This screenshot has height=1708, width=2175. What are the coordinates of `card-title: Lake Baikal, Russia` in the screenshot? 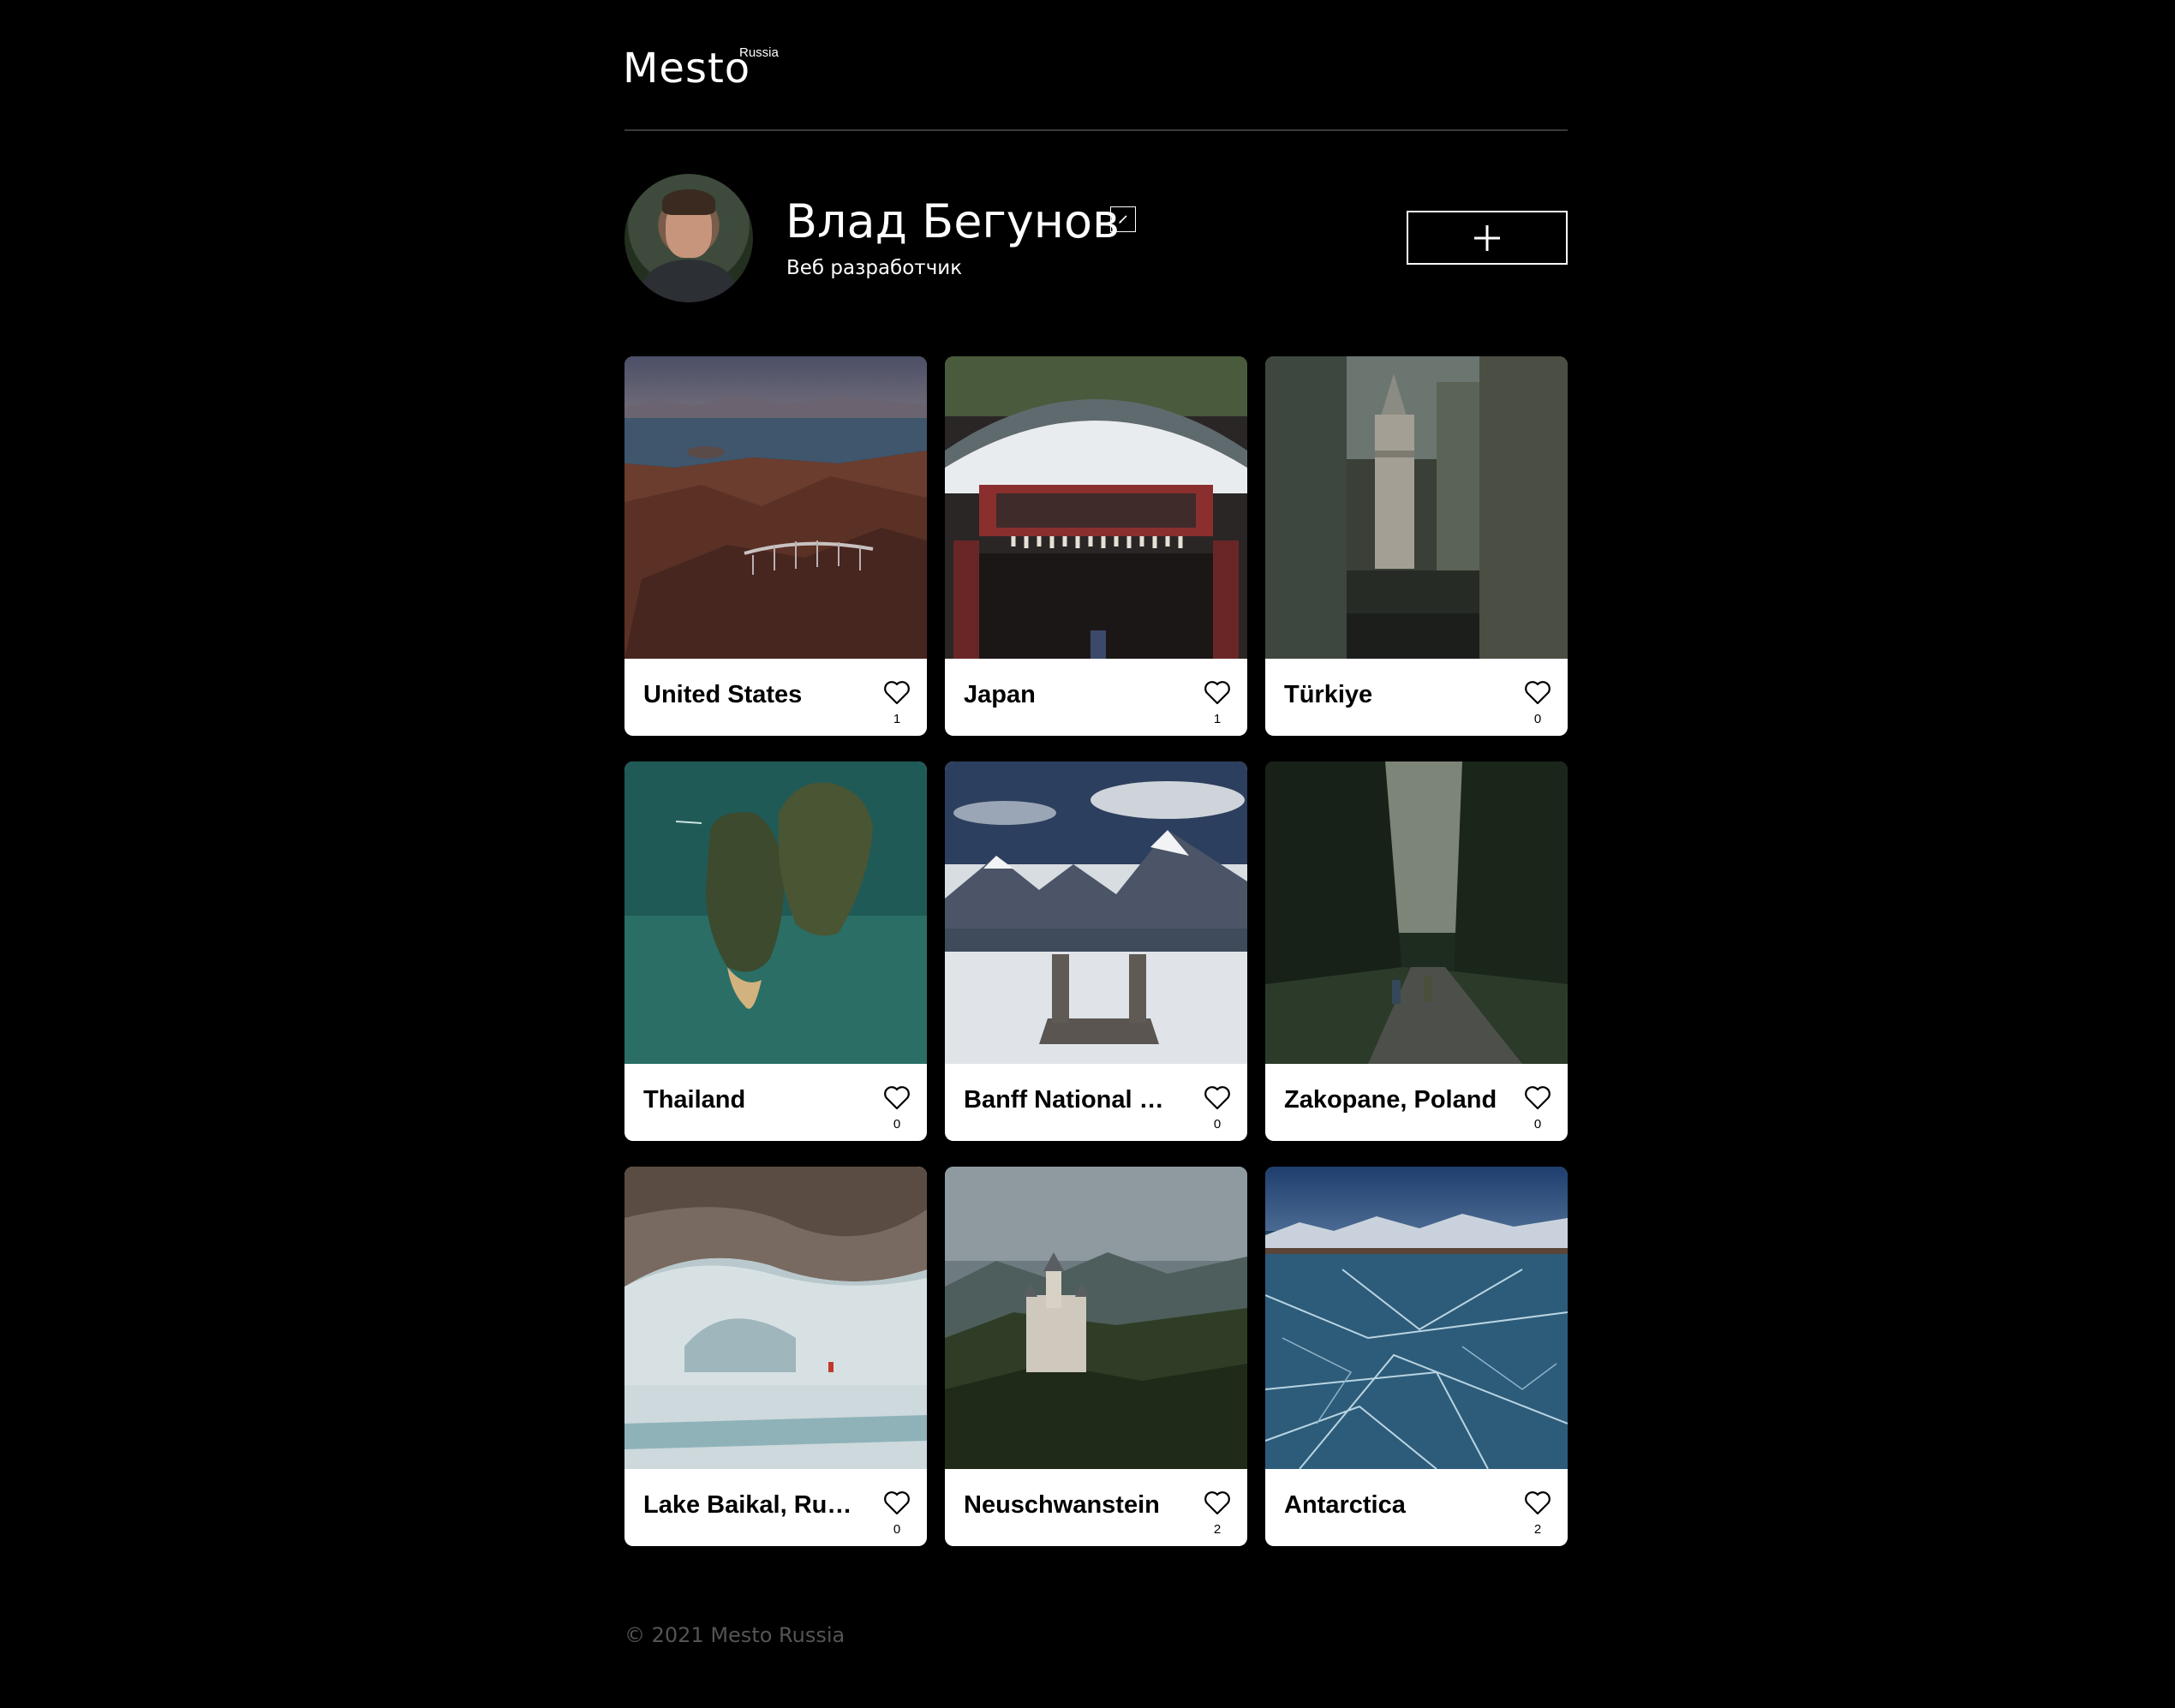 It's located at (750, 1505).